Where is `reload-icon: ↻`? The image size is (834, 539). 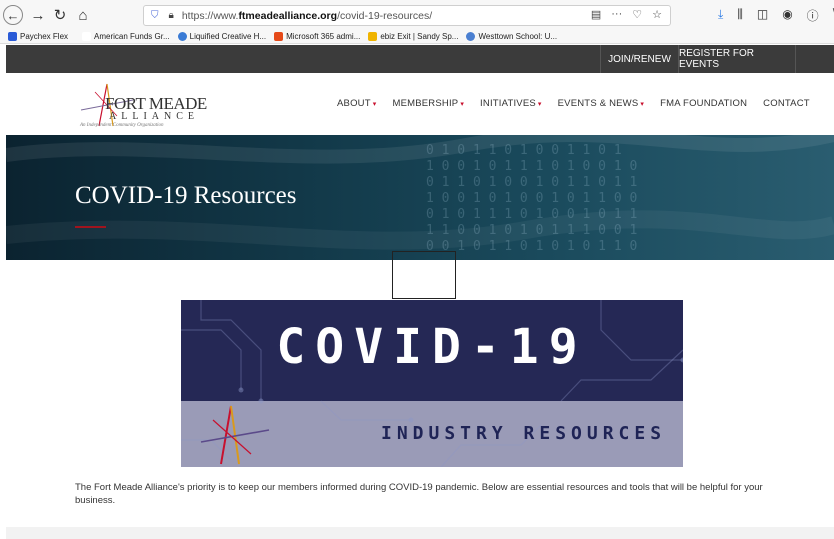
reload-icon: ↻ is located at coordinates (60, 15).